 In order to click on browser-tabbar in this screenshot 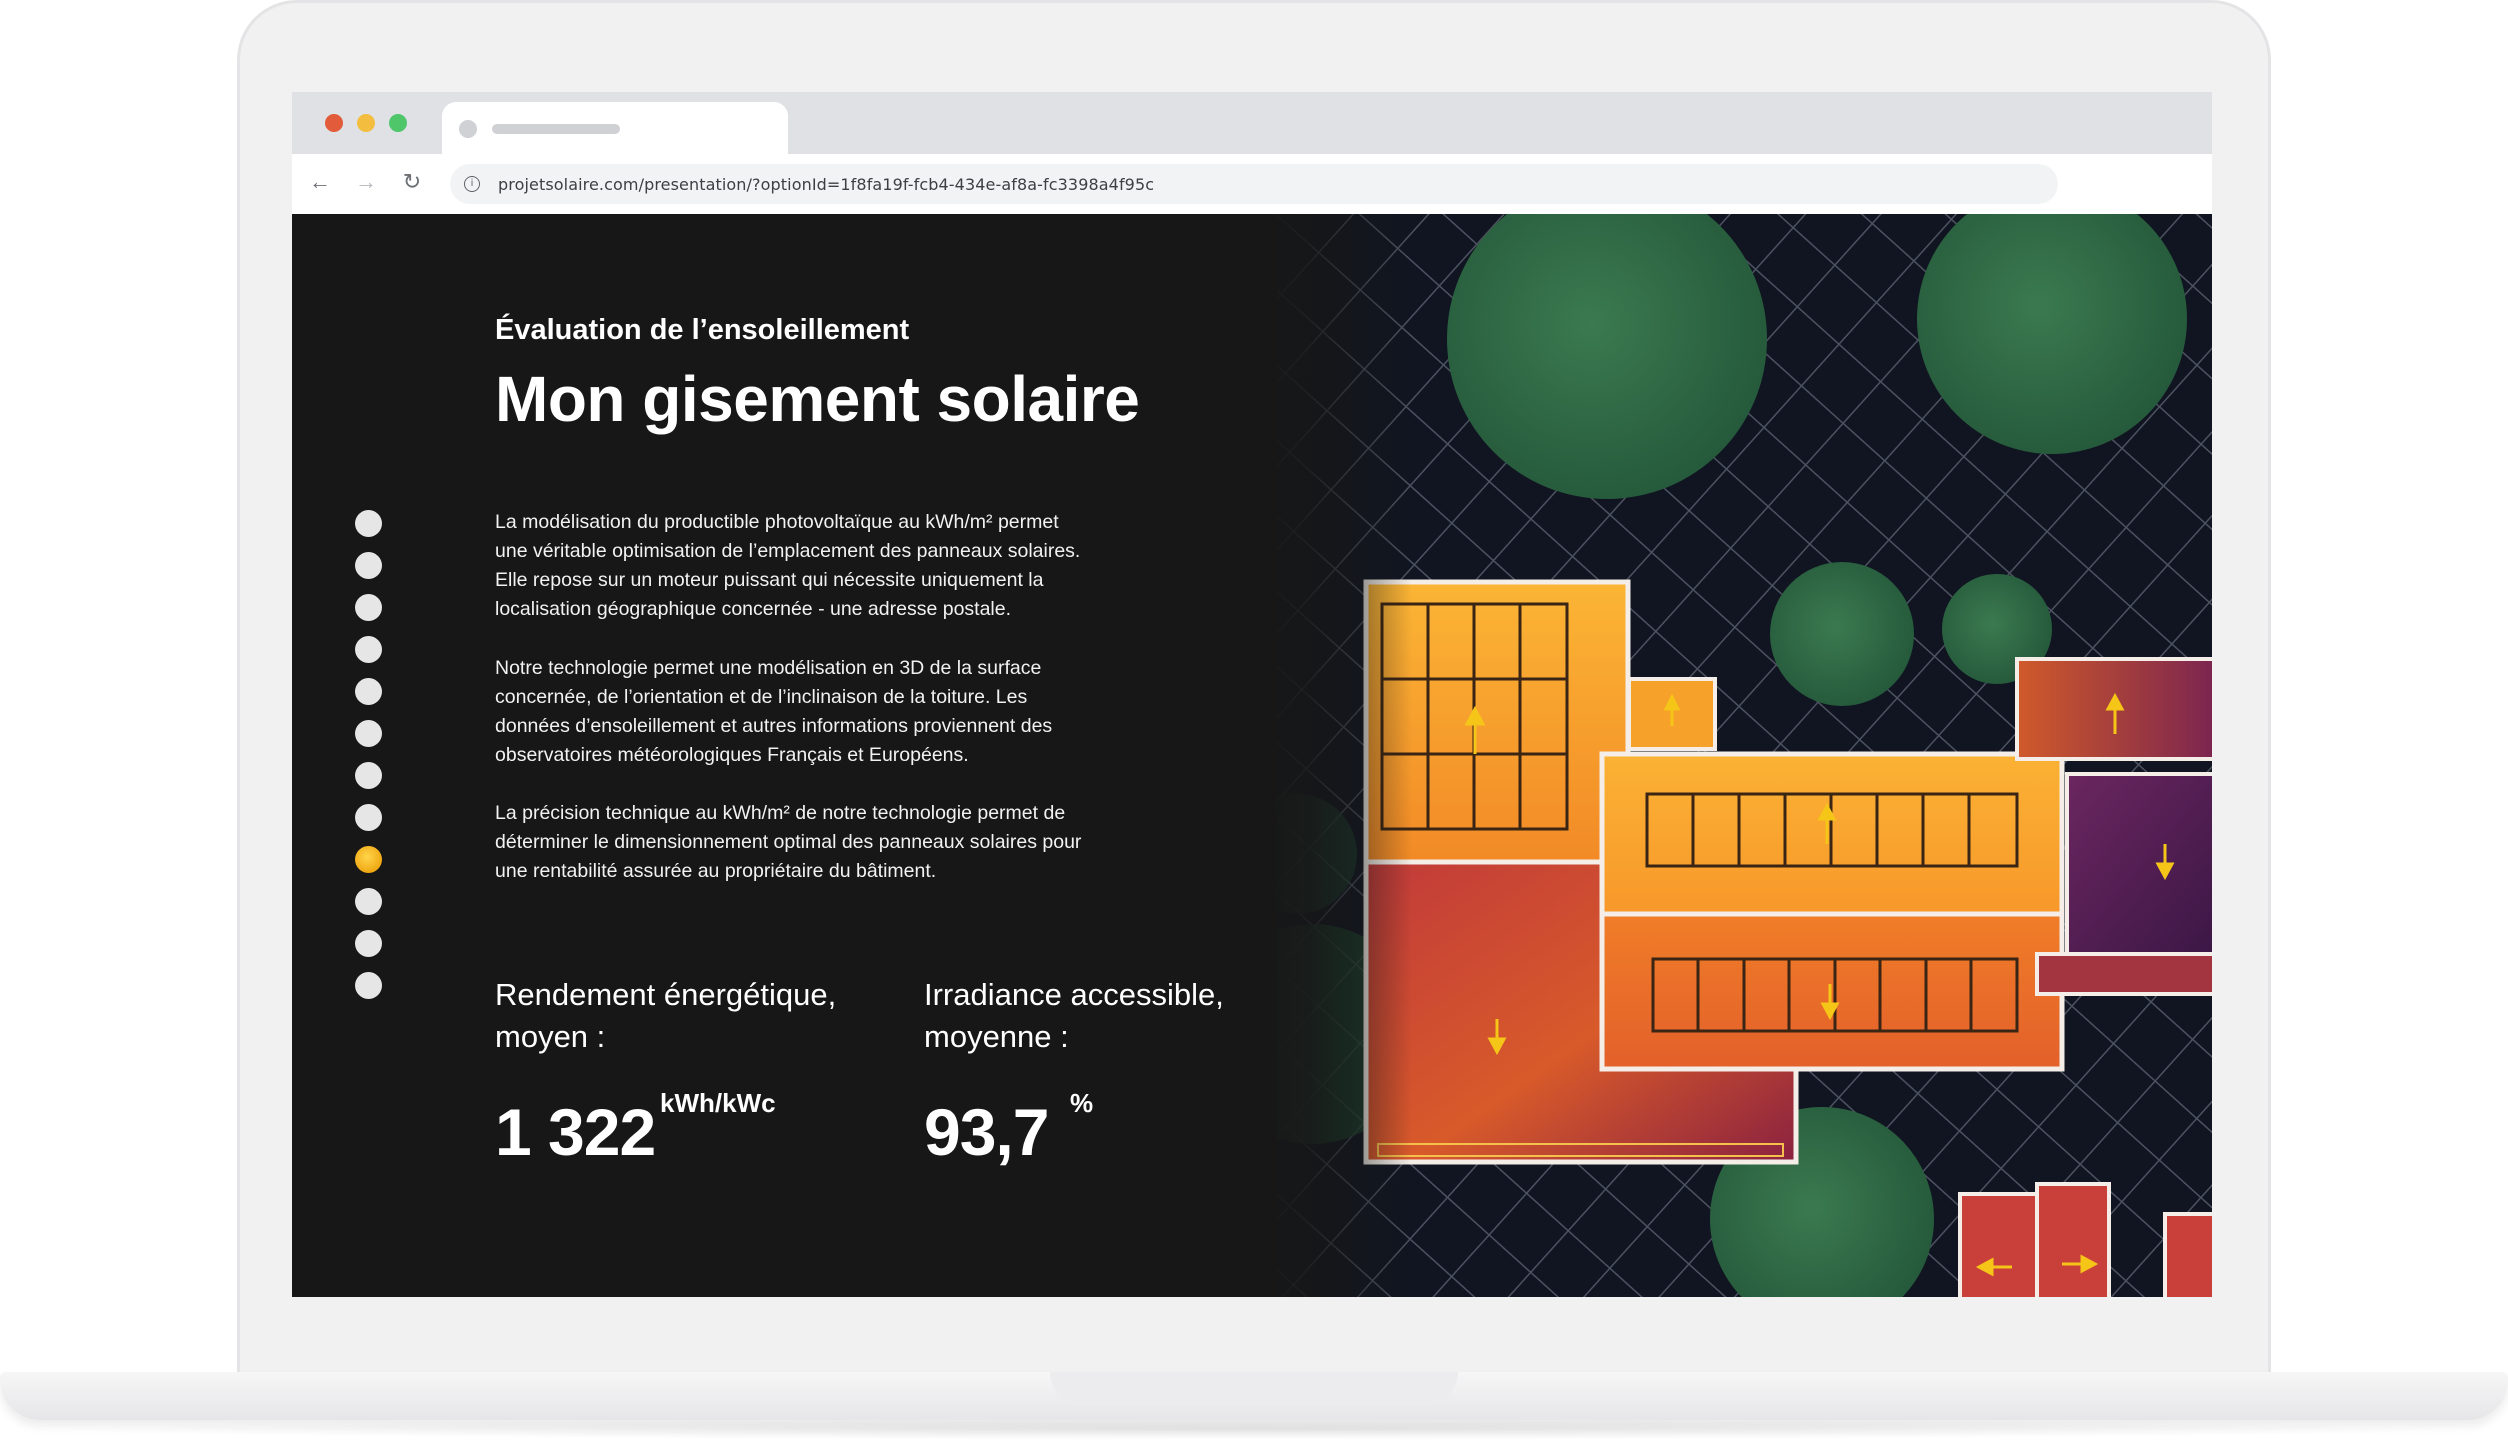, I will do `click(1252, 123)`.